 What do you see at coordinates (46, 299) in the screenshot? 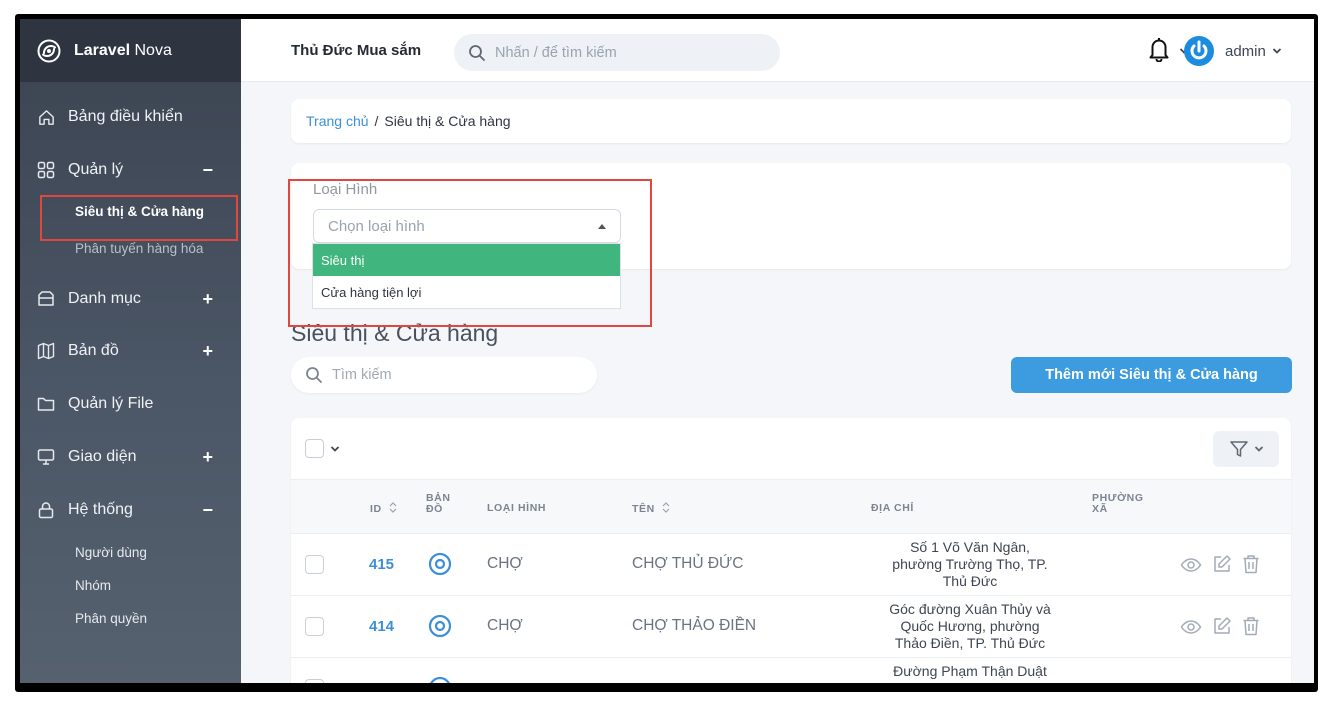
I see `folder-icon` at bounding box center [46, 299].